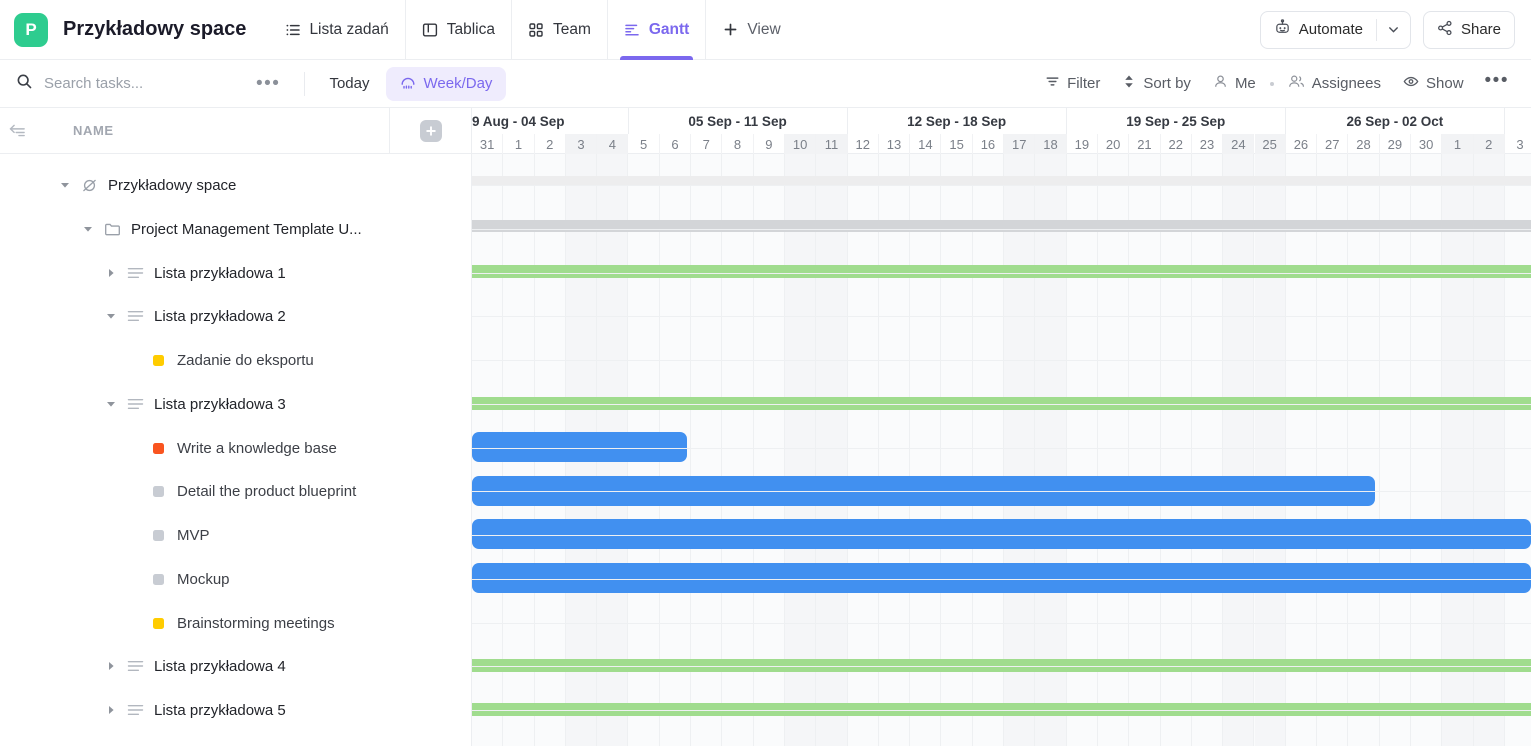  Describe the element at coordinates (536, 29) in the screenshot. I see `grid-icon` at that location.